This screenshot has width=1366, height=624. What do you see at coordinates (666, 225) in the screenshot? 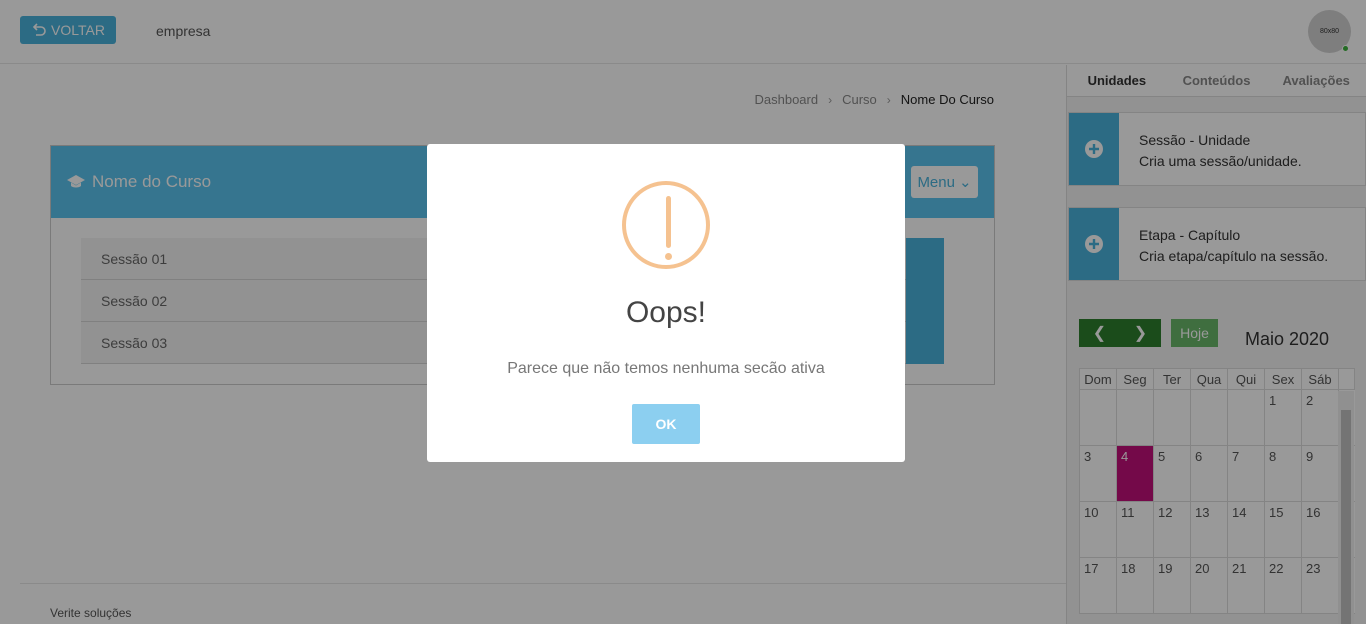
I see `warning-icon` at bounding box center [666, 225].